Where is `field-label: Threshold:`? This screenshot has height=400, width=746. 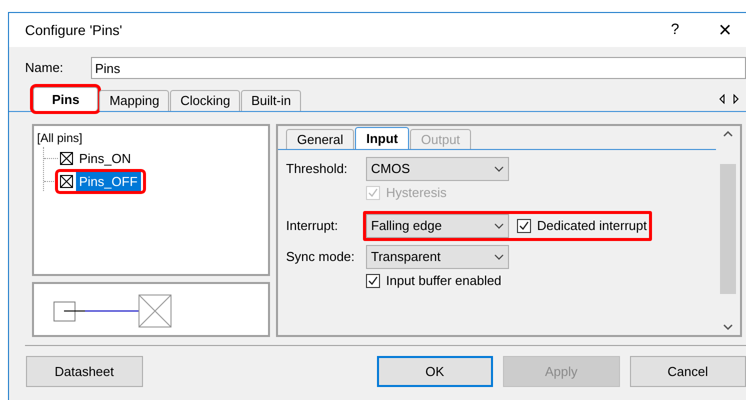
field-label: Threshold: is located at coordinates (317, 169).